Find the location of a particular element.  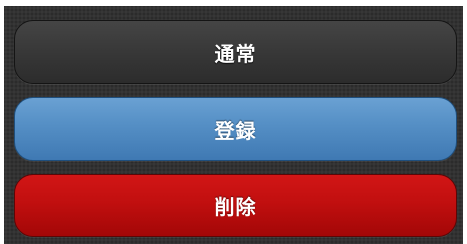

normal-button-label: 通常 is located at coordinates (235, 53).